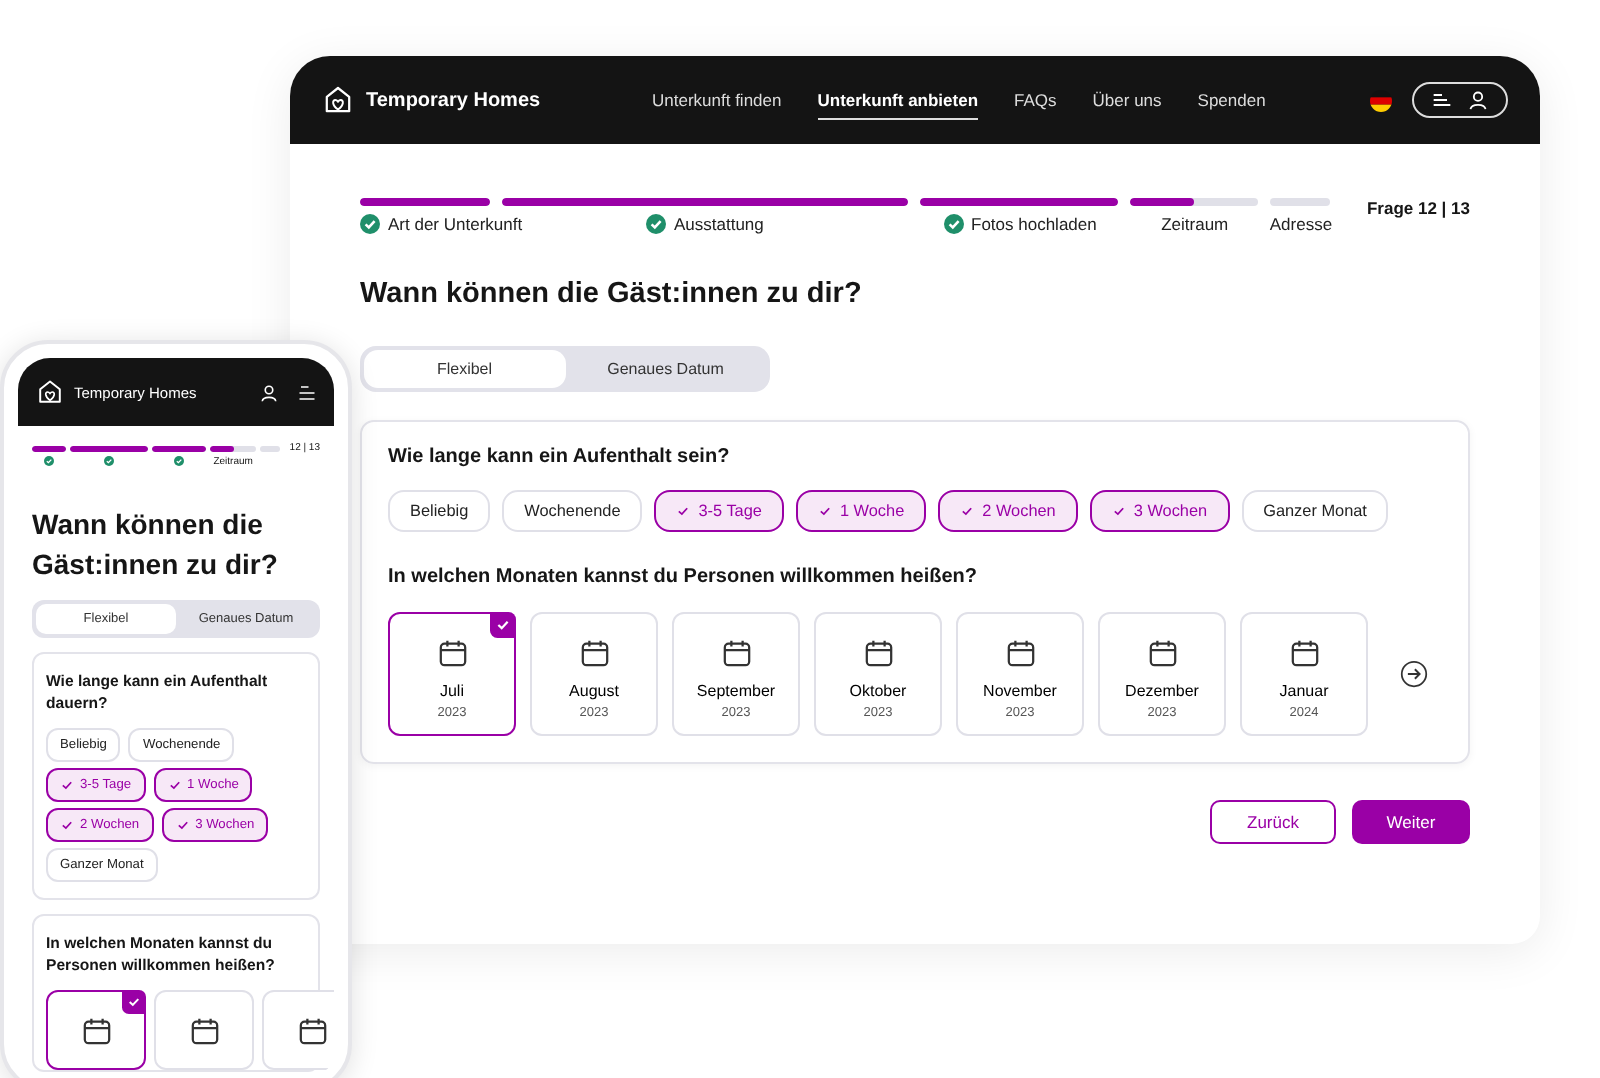  I want to click on nav-link: Unterkunft anbieten, so click(898, 100).